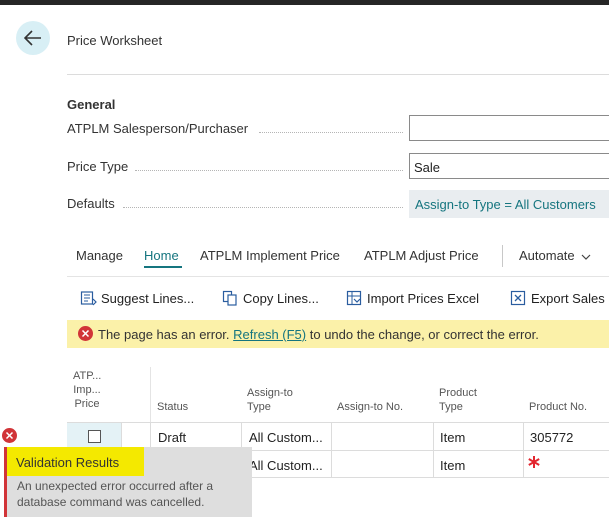 The width and height of the screenshot is (609, 522). I want to click on tab-automate: Automate, so click(555, 255).